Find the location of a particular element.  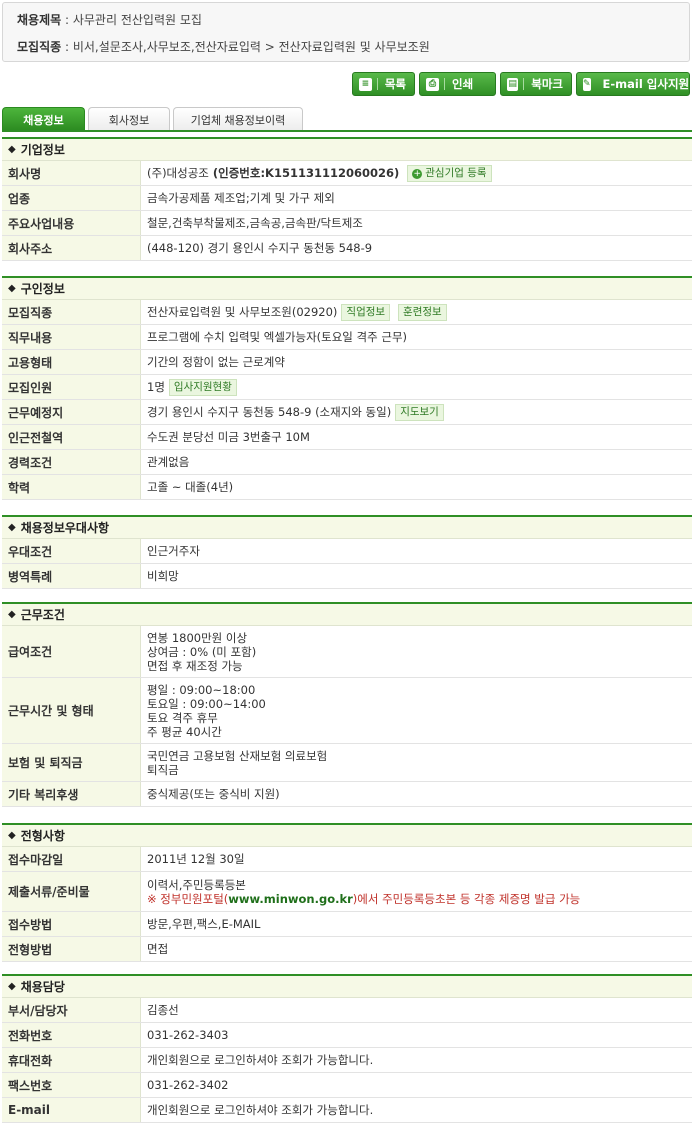

tab-bar: 채용정보 회사정보 기업체 채용정보이력 is located at coordinates (152, 119).